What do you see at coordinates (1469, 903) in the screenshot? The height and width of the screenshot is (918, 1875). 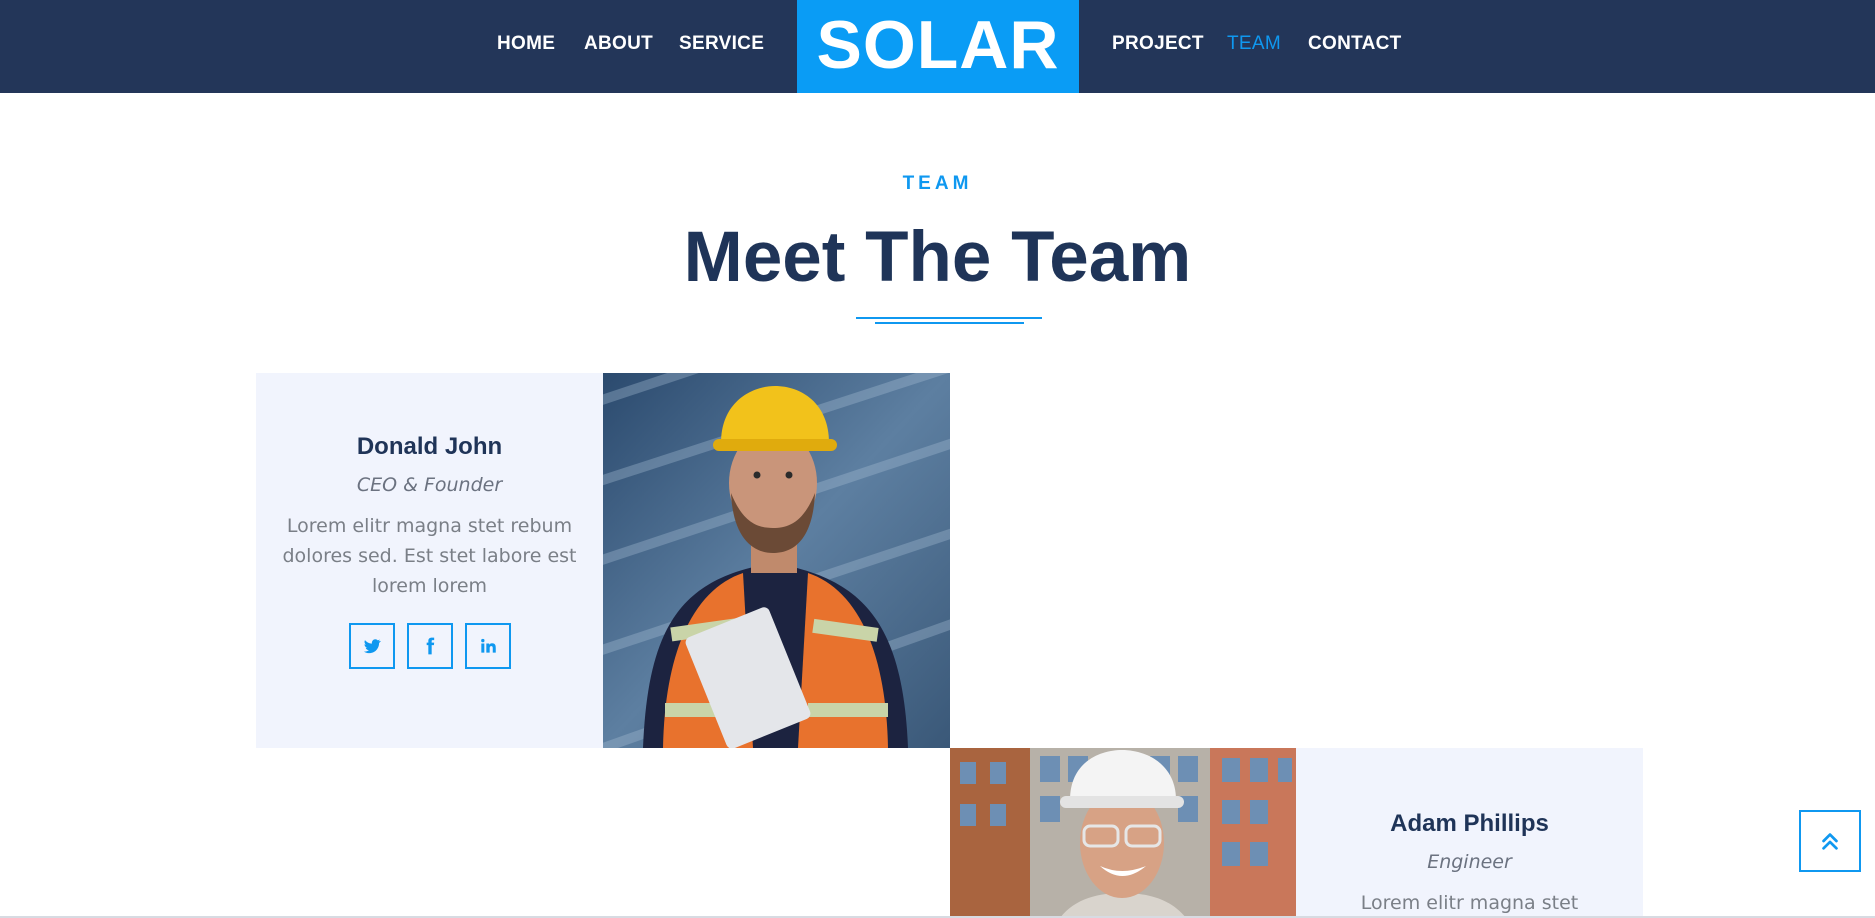 I see `member-bio: Lorem elitr magna stet` at bounding box center [1469, 903].